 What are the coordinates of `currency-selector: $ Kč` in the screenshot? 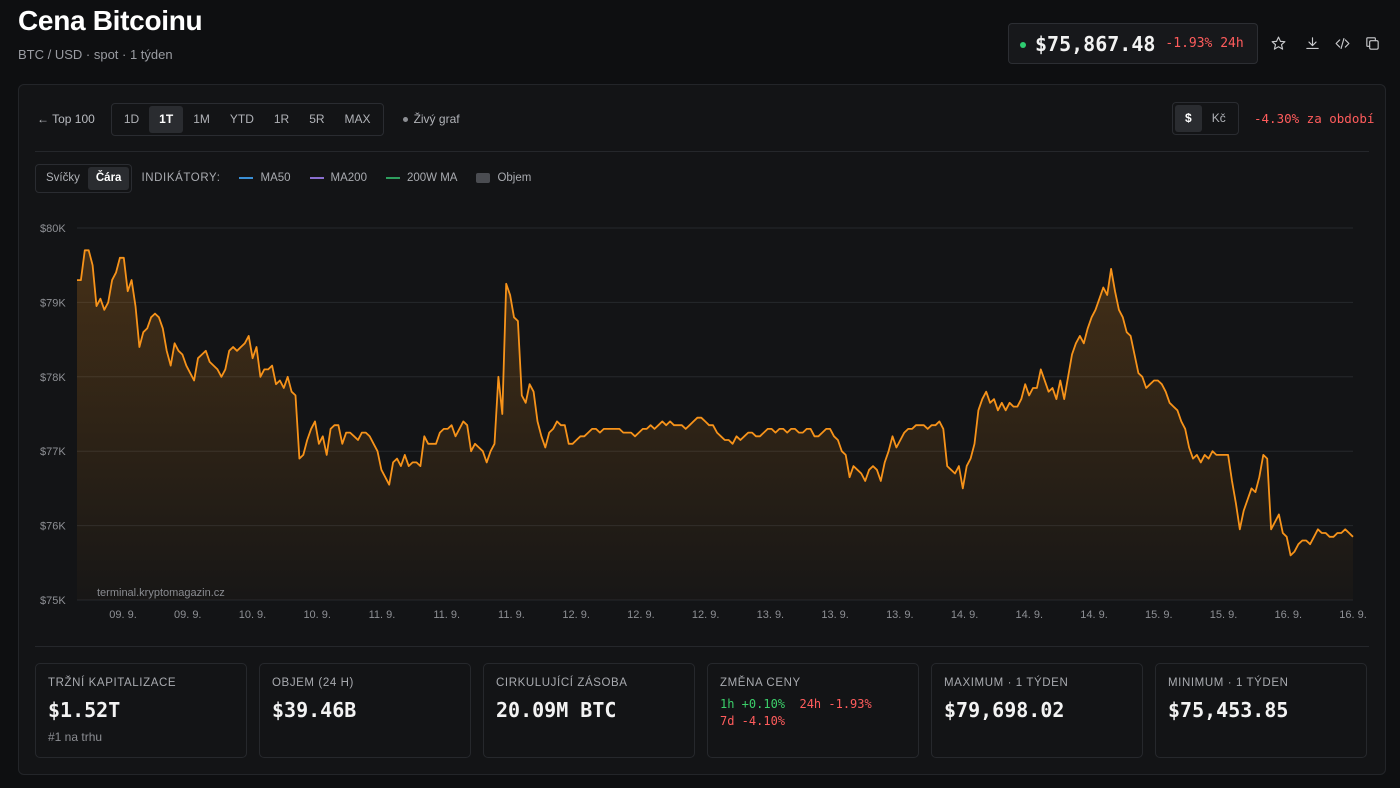 It's located at (1205, 118).